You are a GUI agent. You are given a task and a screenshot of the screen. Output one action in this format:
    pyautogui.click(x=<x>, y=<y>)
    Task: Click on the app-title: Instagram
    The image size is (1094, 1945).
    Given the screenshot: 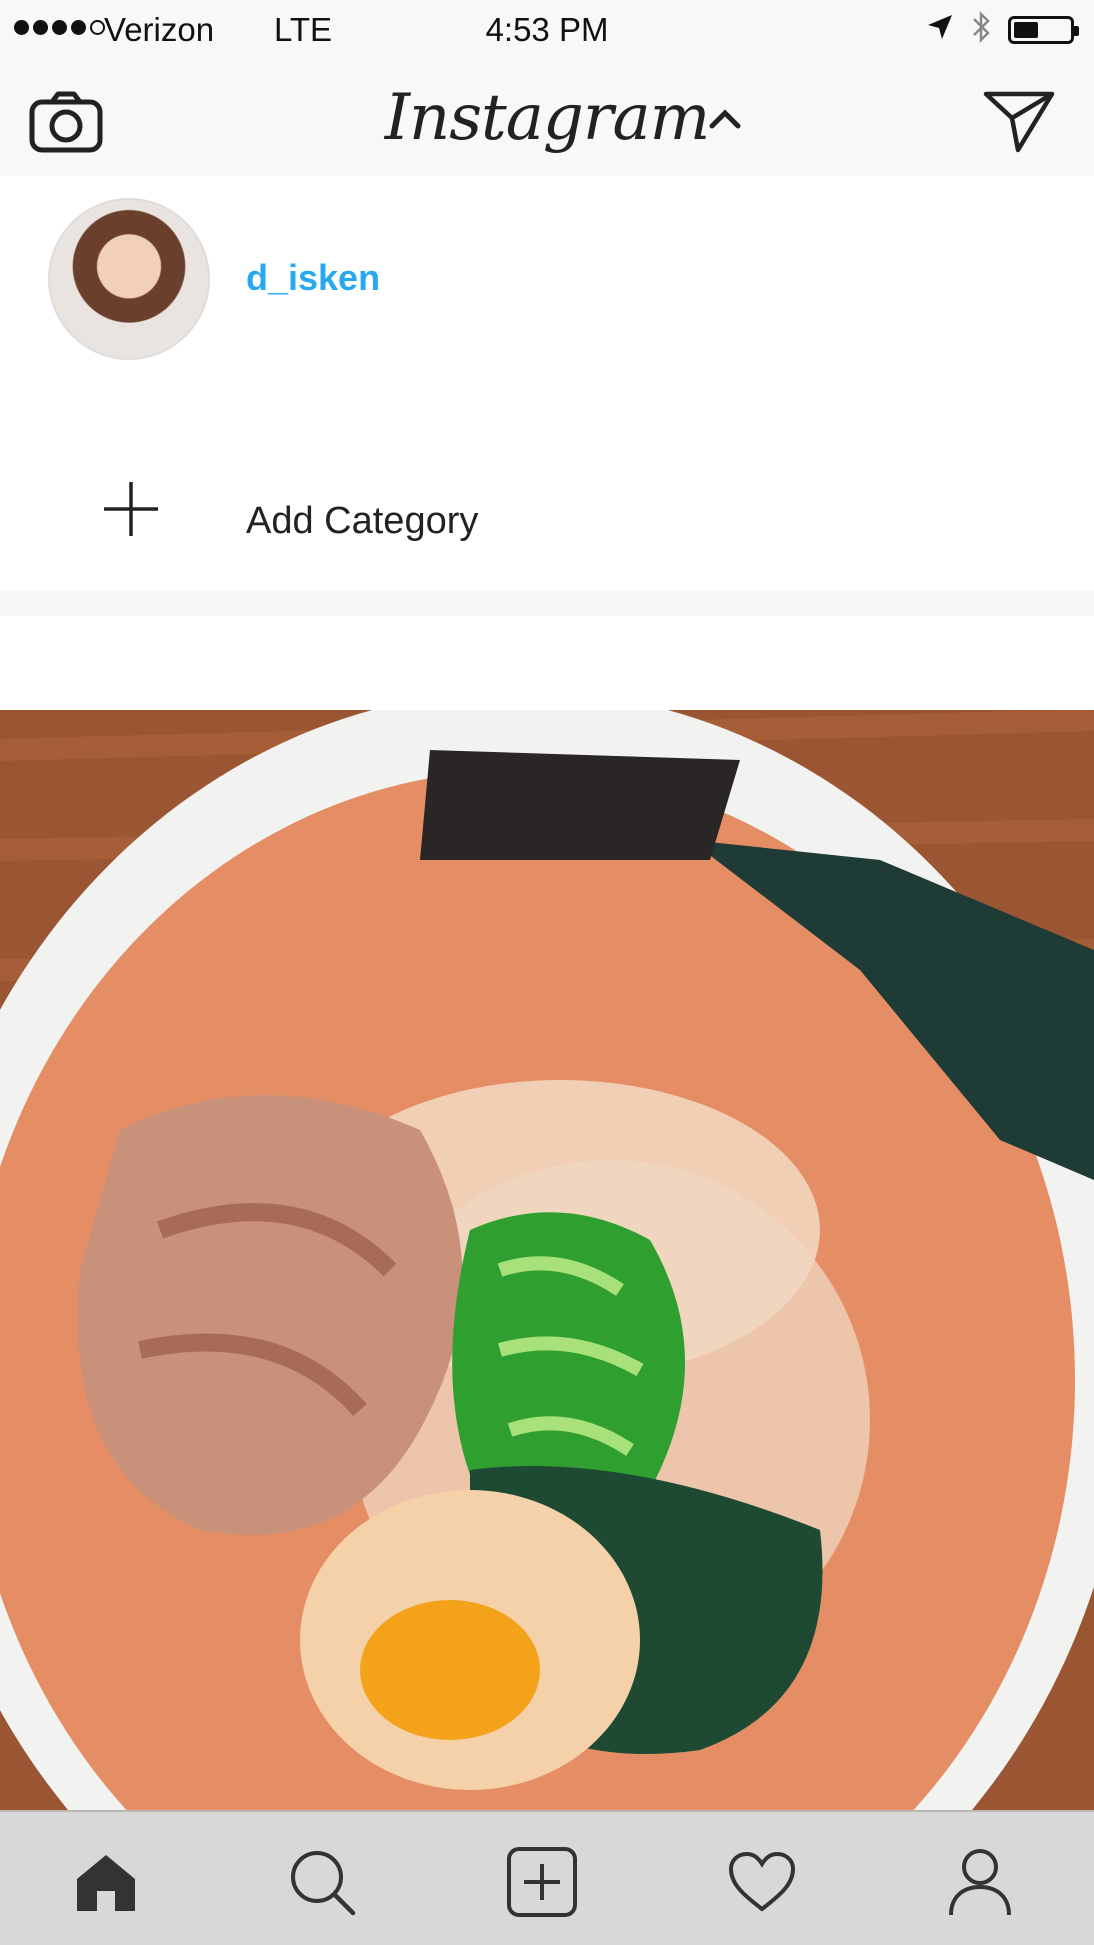 What is the action you would take?
    pyautogui.click(x=547, y=118)
    